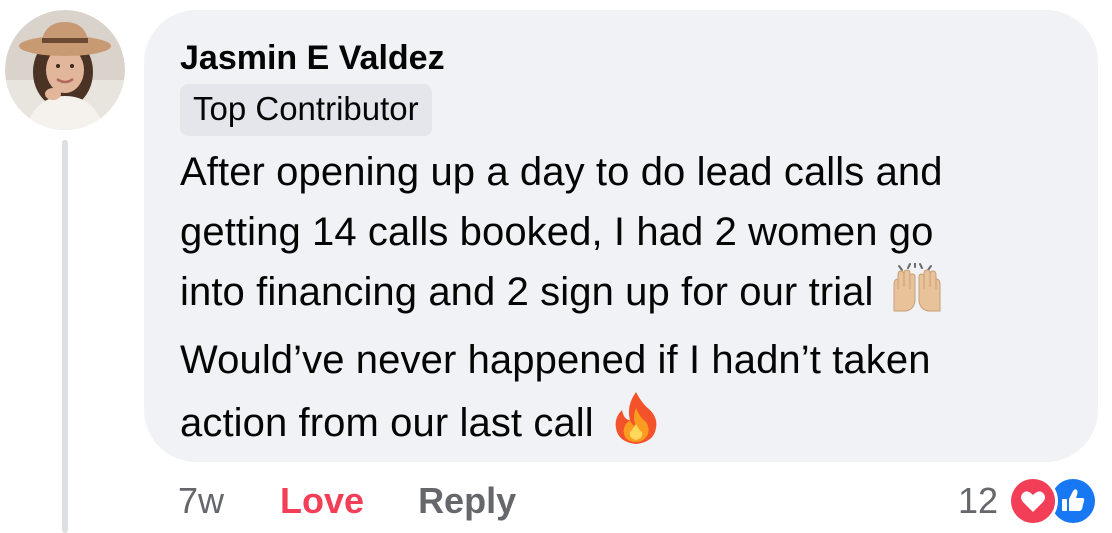 Image resolution: width=1112 pixels, height=533 pixels. Describe the element at coordinates (1033, 501) in the screenshot. I see `love-reaction-icon` at that location.